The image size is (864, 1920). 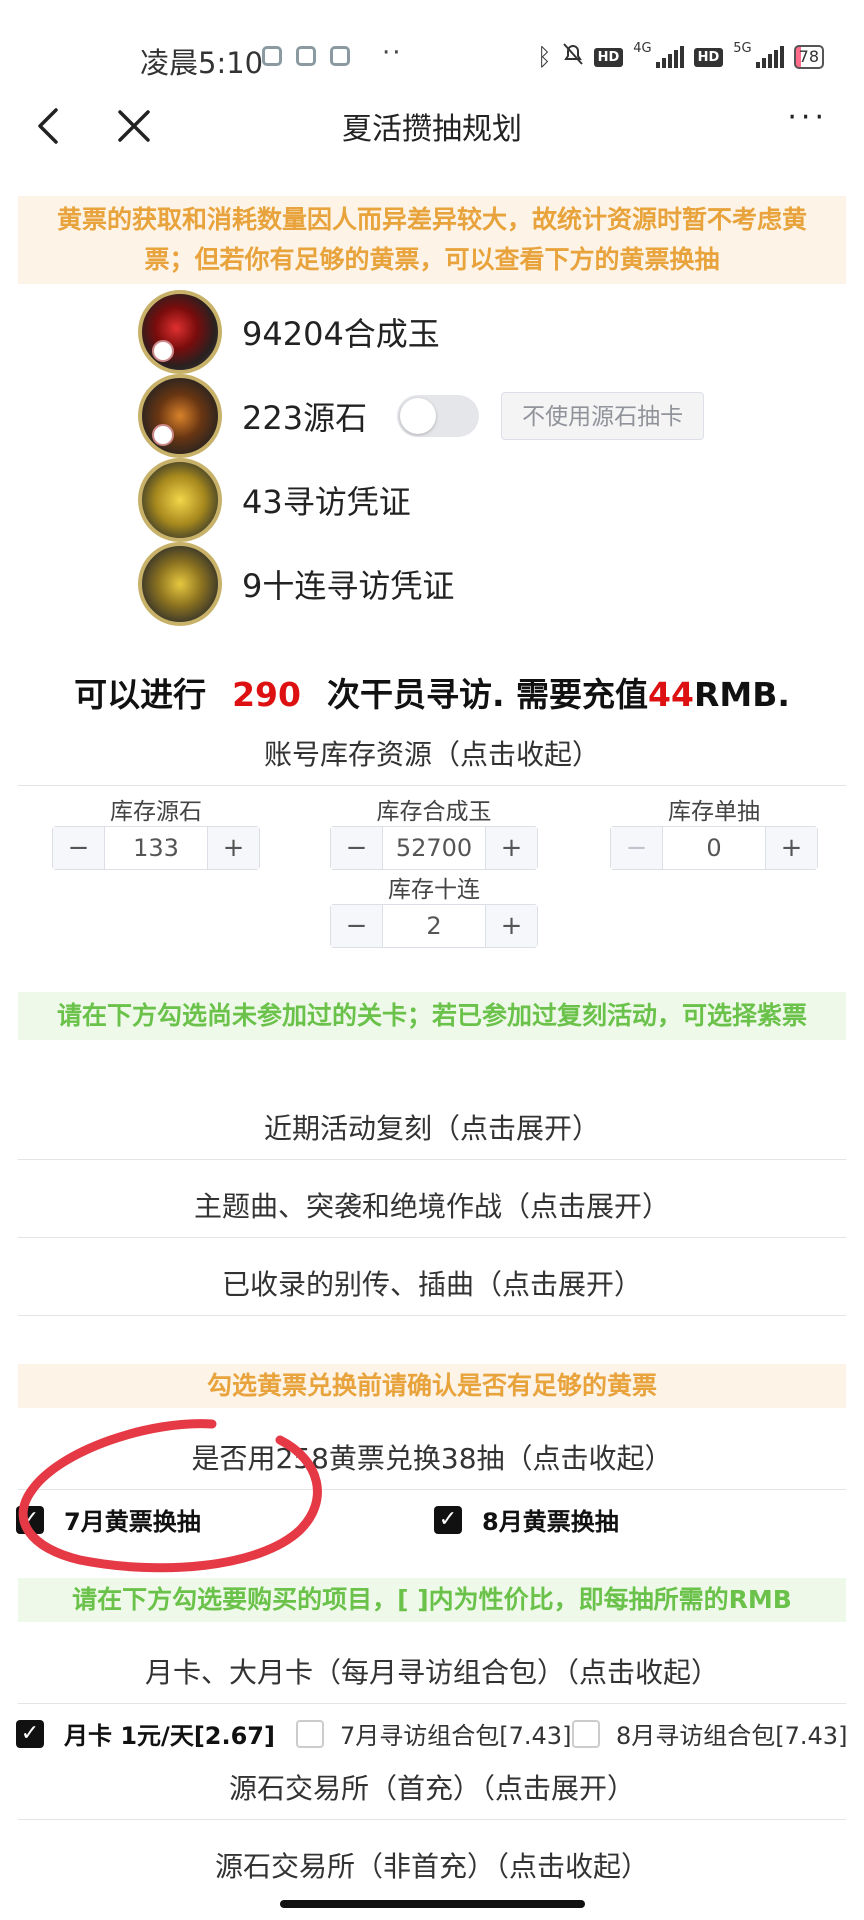 What do you see at coordinates (180, 332) in the screenshot?
I see `orundum-icon` at bounding box center [180, 332].